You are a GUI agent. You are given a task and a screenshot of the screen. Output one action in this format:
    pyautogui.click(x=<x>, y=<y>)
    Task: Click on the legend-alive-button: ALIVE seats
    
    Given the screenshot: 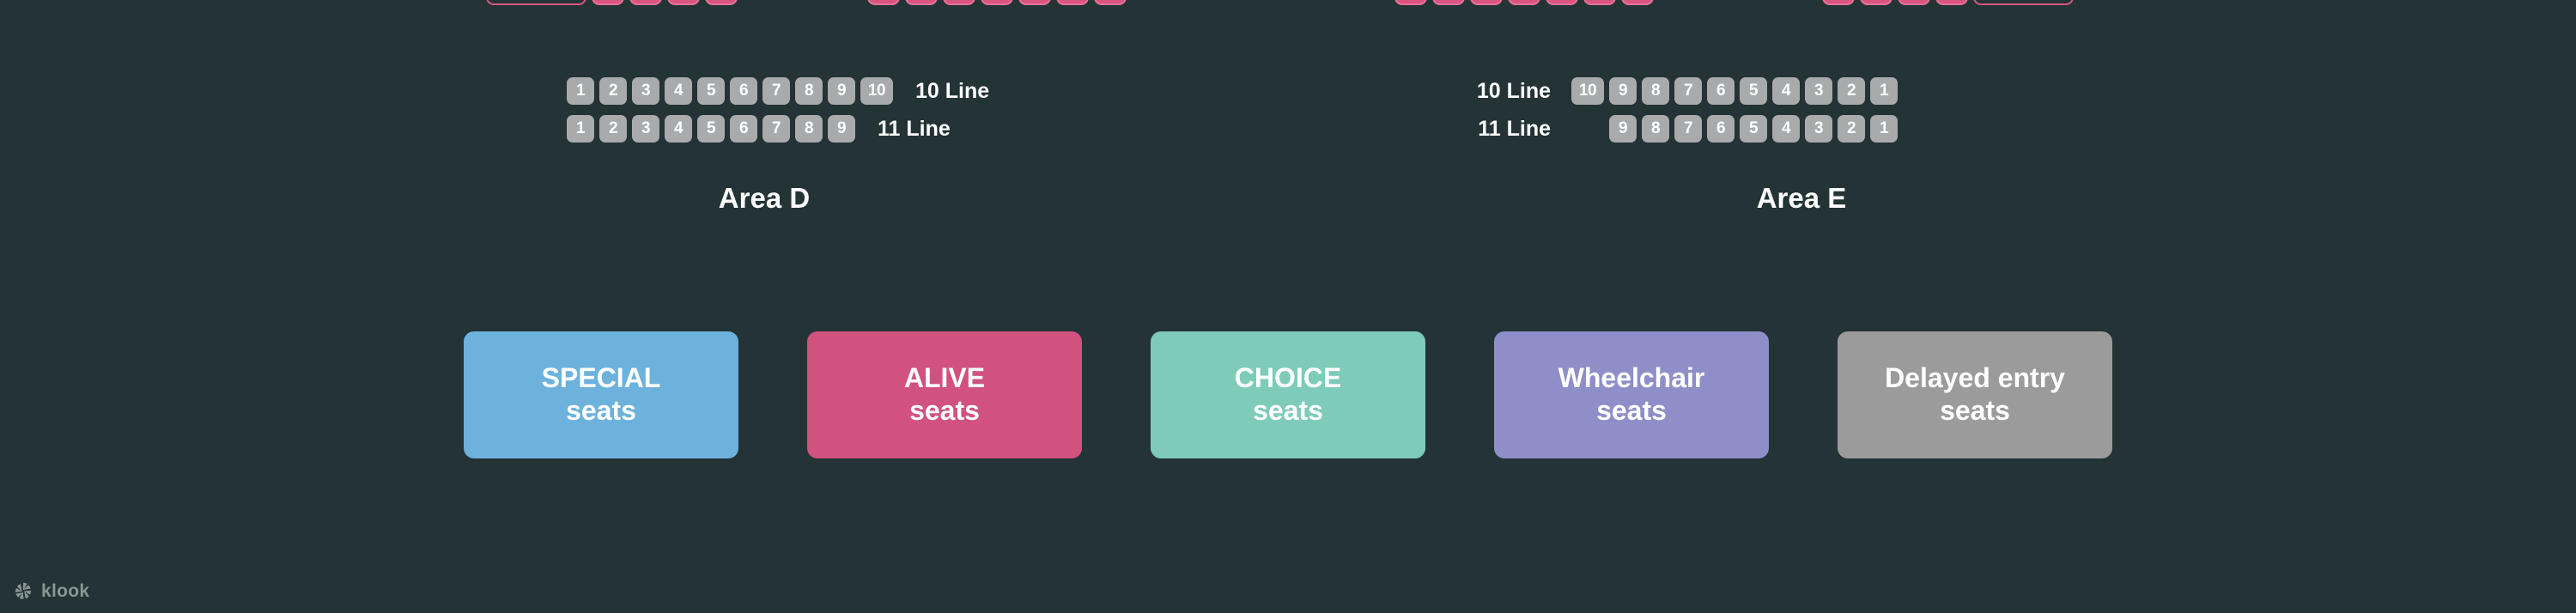 What is the action you would take?
    pyautogui.click(x=944, y=394)
    